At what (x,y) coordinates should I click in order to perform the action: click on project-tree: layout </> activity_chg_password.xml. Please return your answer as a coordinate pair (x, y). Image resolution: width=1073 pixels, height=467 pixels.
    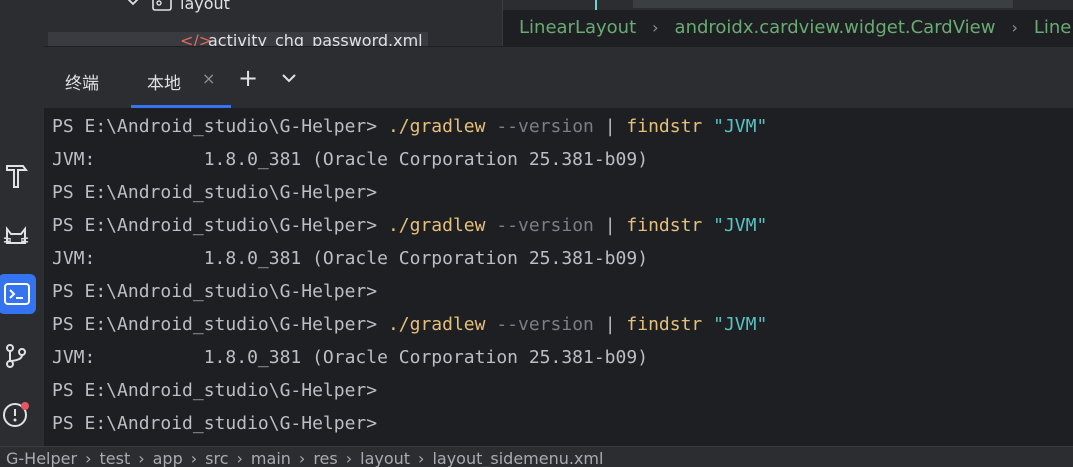
    Looking at the image, I should click on (273, 23).